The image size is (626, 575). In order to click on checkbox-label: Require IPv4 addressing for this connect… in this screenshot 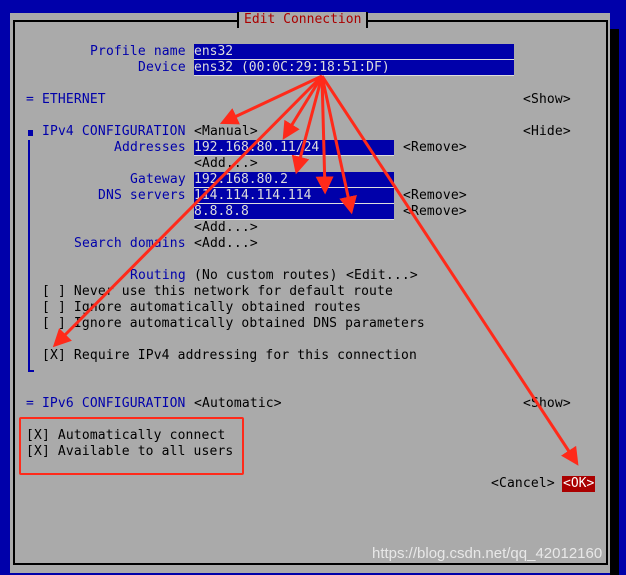, I will do `click(245, 355)`.